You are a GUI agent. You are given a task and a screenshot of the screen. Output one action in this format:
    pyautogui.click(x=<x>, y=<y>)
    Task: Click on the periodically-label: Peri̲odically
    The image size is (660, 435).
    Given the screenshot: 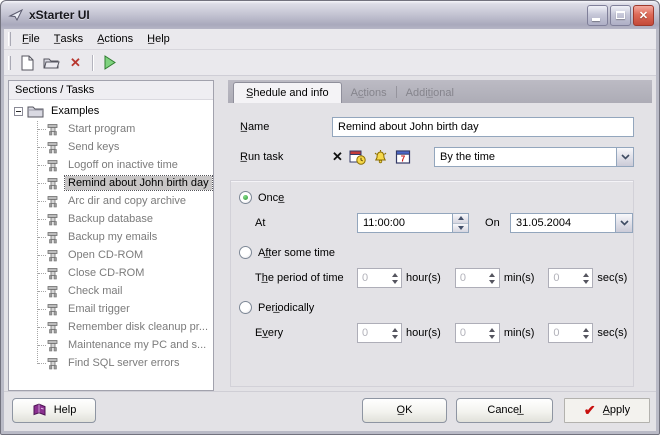 What is the action you would take?
    pyautogui.click(x=286, y=307)
    